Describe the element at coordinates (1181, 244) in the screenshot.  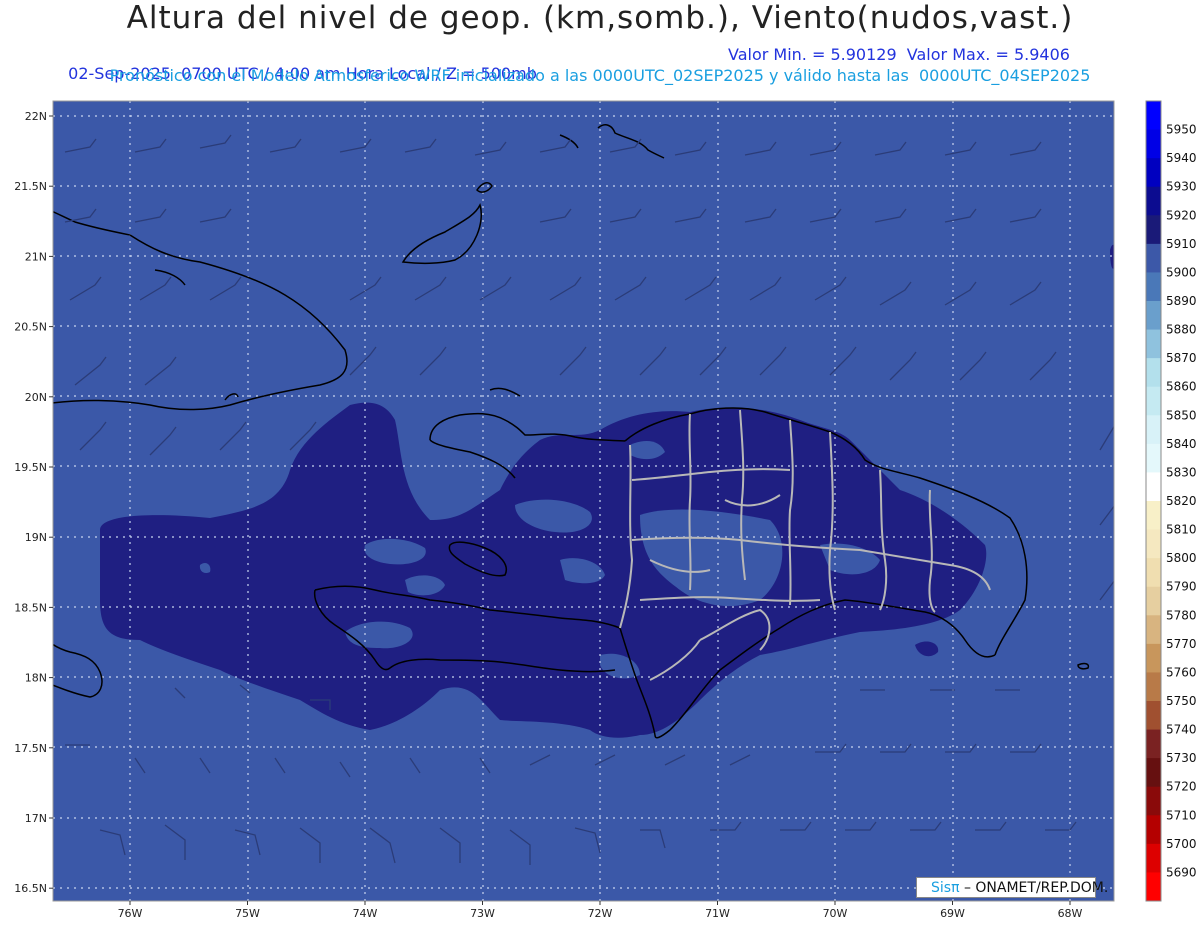
I see `colorbar-level-label: 5910` at that location.